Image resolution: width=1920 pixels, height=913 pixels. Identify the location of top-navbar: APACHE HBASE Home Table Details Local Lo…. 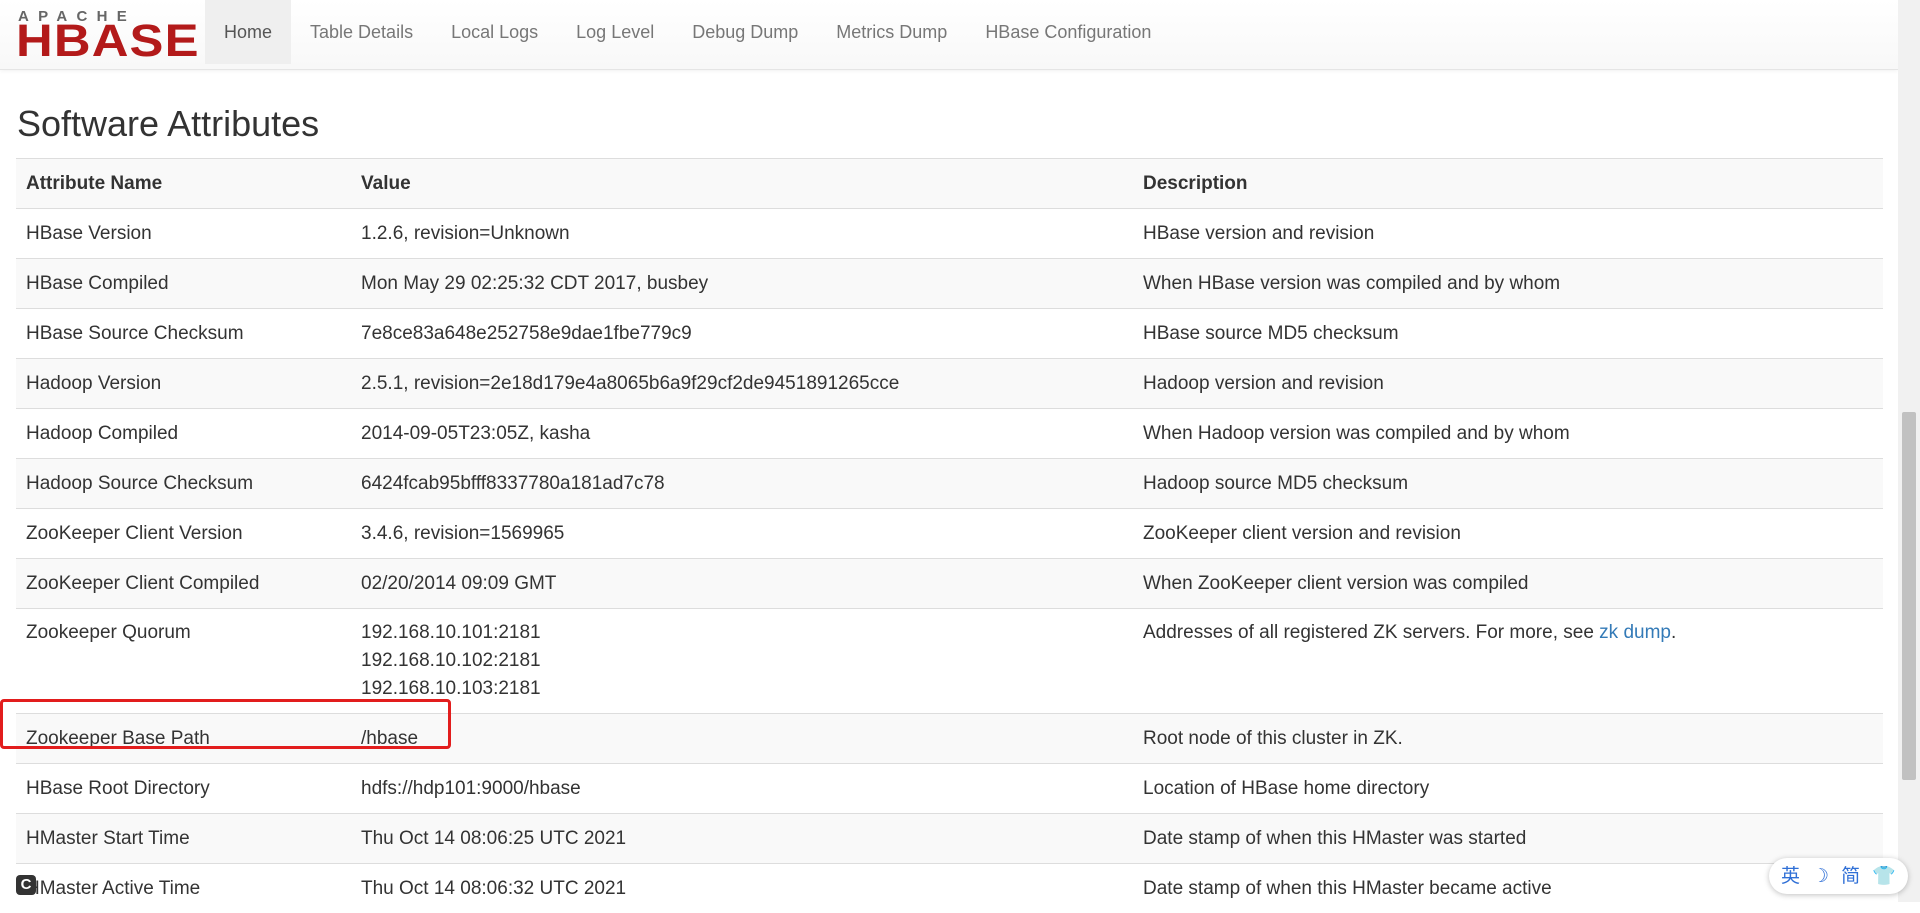
(949, 35).